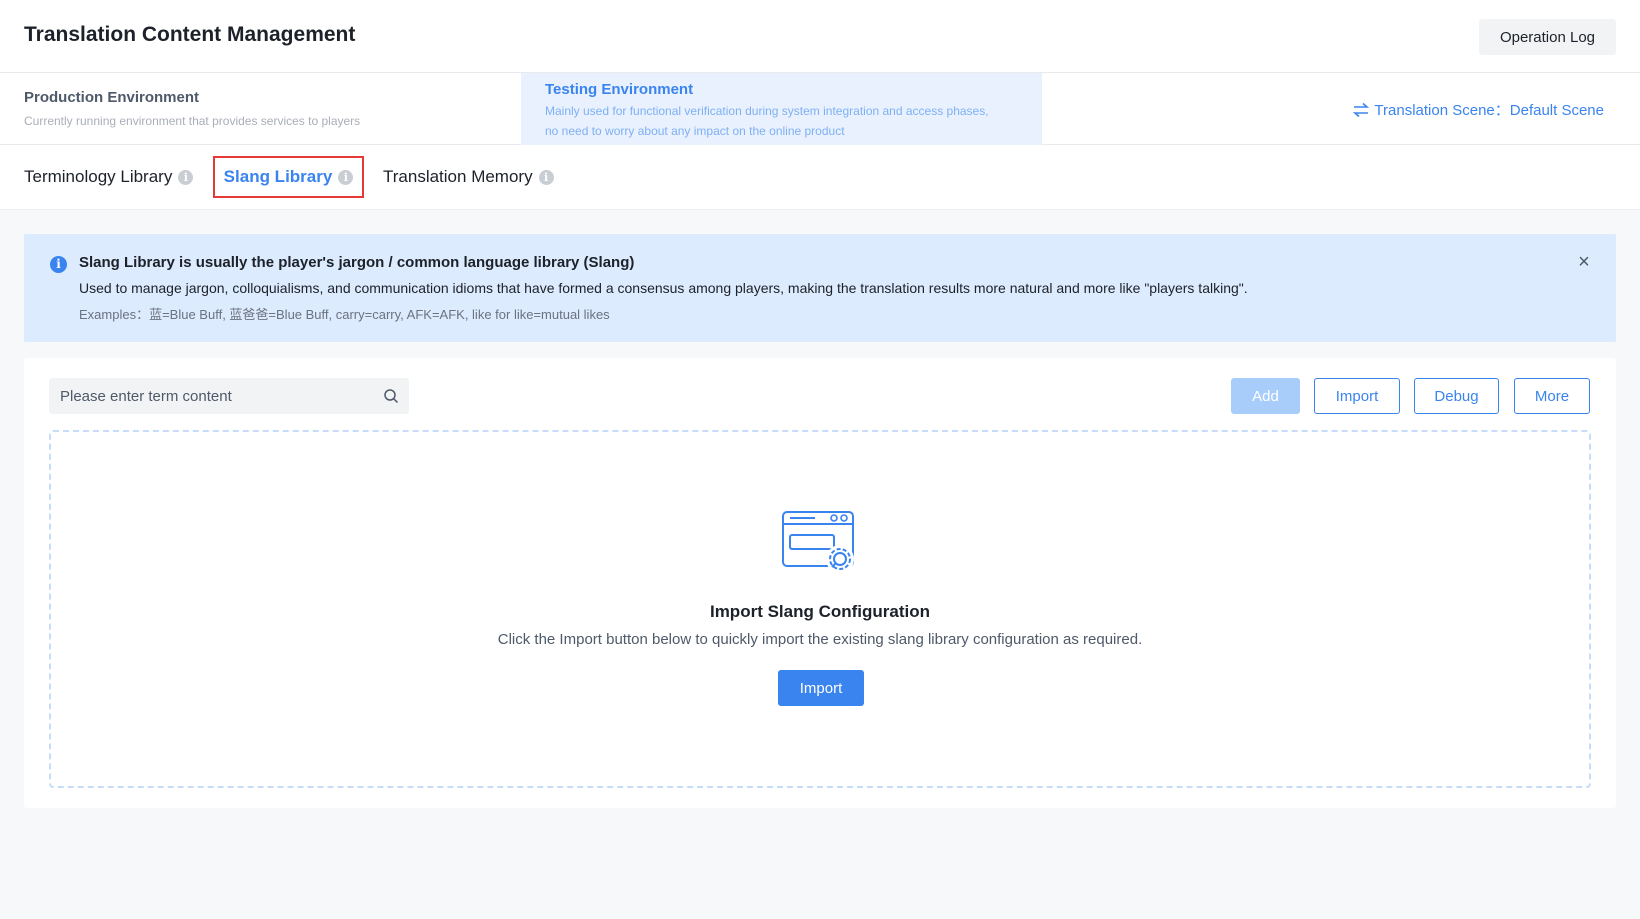  I want to click on tab-slang-library: Slang Library i, so click(288, 177).